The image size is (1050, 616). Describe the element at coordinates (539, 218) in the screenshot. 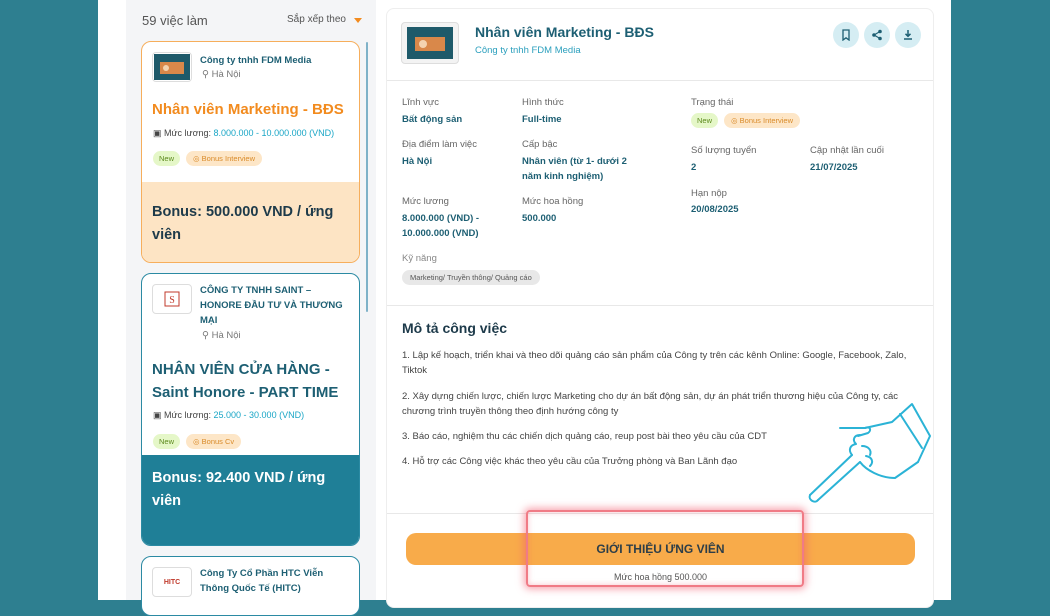

I see `field-value: 500.000` at that location.